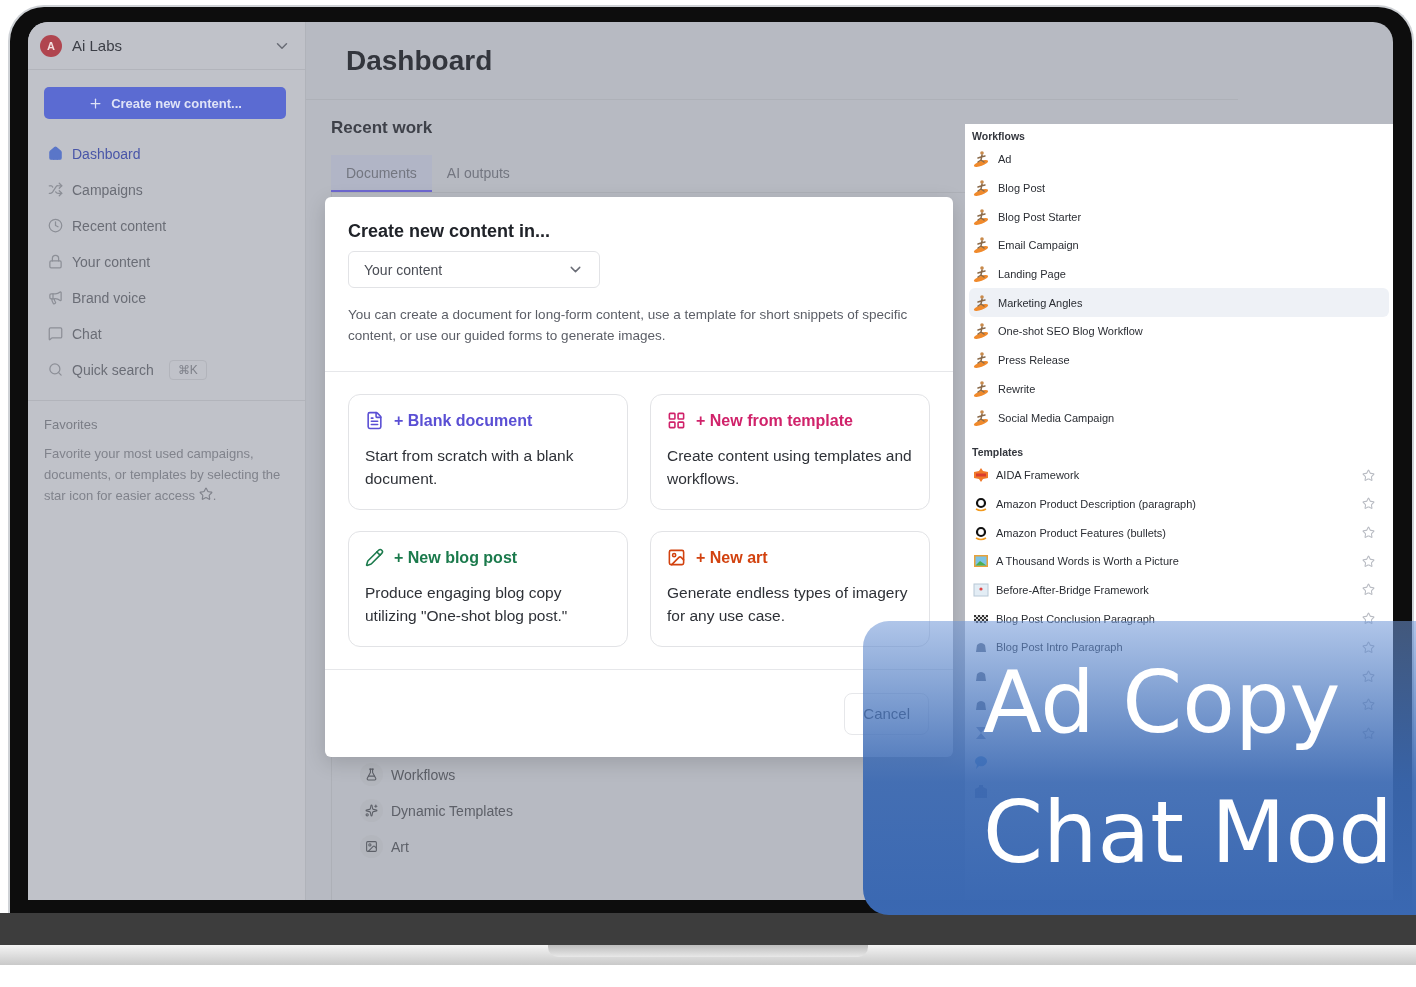  I want to click on lock-icon, so click(55, 261).